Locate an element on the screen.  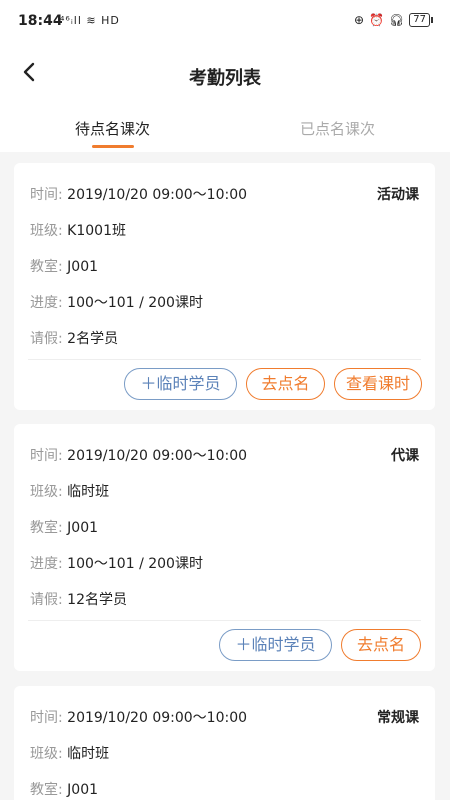
tab-bar: 待点名课次 已点名课次 is located at coordinates (225, 128).